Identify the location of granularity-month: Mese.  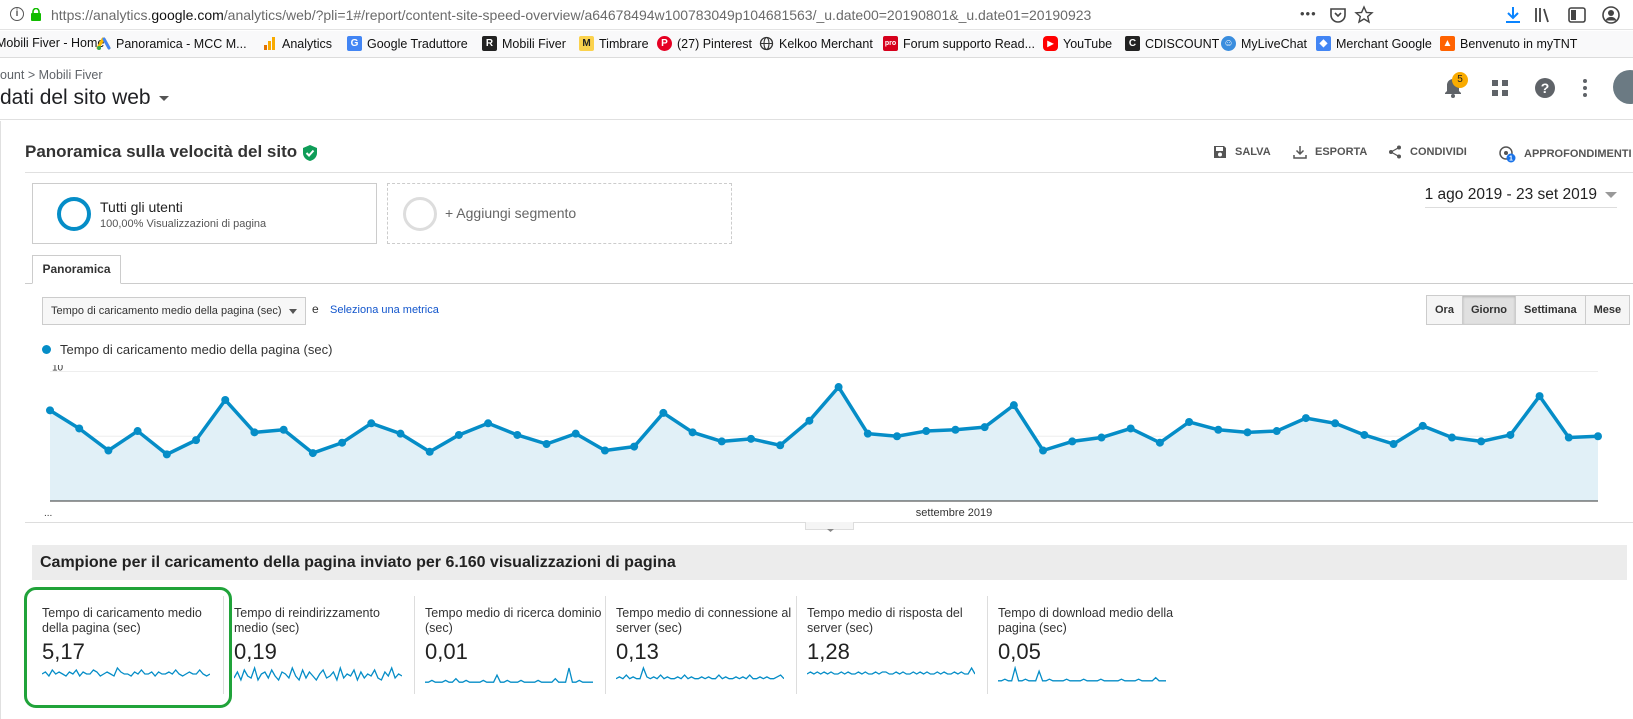
(1607, 310).